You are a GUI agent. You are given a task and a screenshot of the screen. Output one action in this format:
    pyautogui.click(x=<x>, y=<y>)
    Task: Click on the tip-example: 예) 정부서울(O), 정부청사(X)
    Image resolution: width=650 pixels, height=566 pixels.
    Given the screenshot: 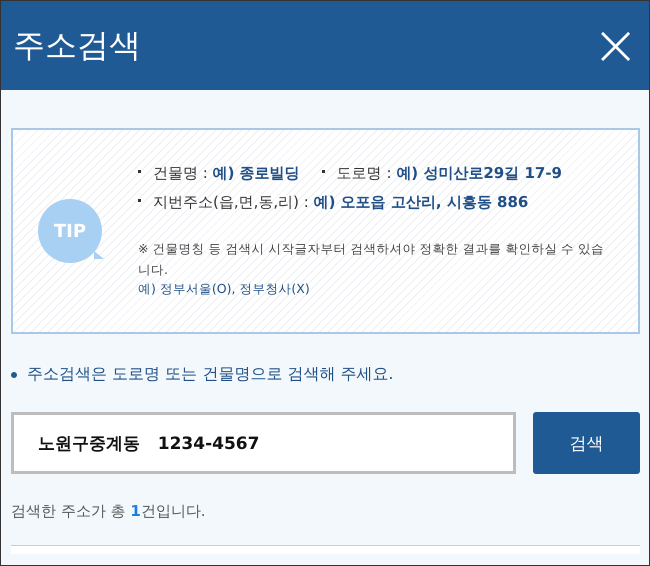 What is the action you would take?
    pyautogui.click(x=224, y=289)
    